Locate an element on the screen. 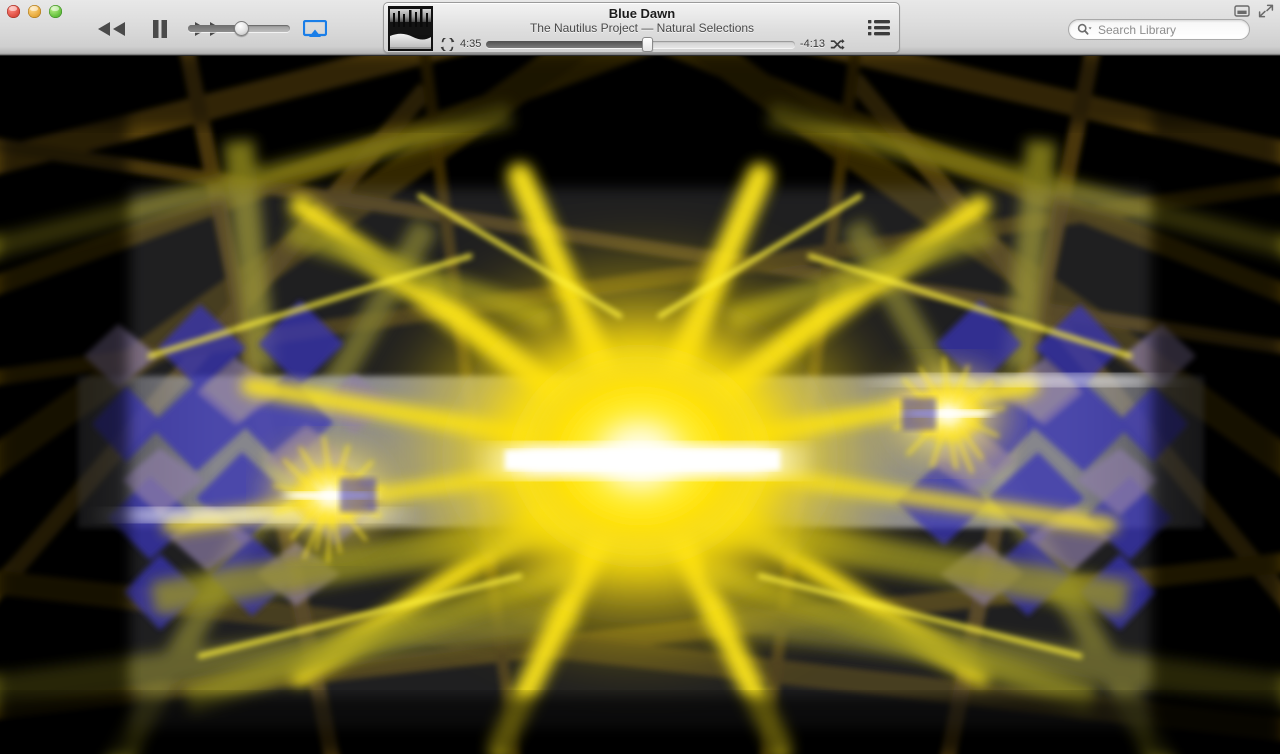 Image resolution: width=1280 pixels, height=754 pixels. shuffle-button is located at coordinates (837, 44).